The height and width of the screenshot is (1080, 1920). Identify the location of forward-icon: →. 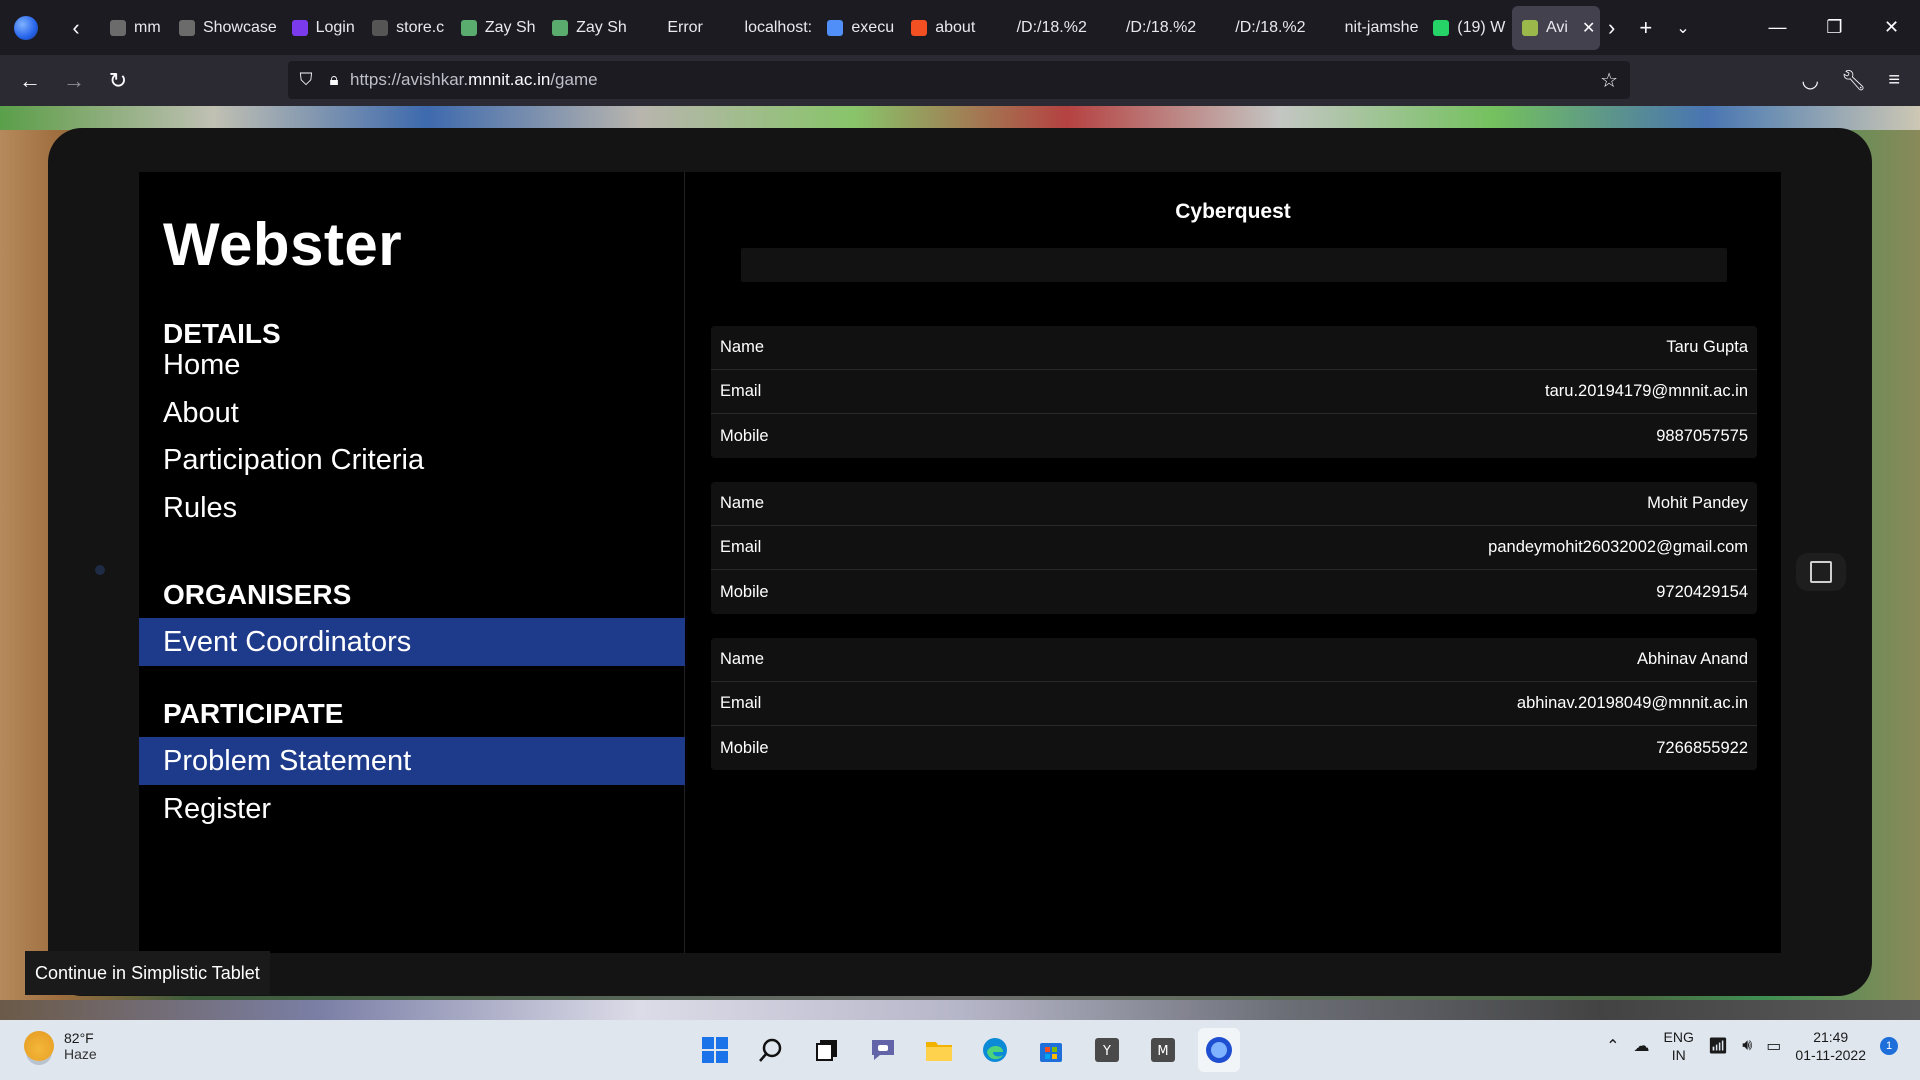
(74, 81).